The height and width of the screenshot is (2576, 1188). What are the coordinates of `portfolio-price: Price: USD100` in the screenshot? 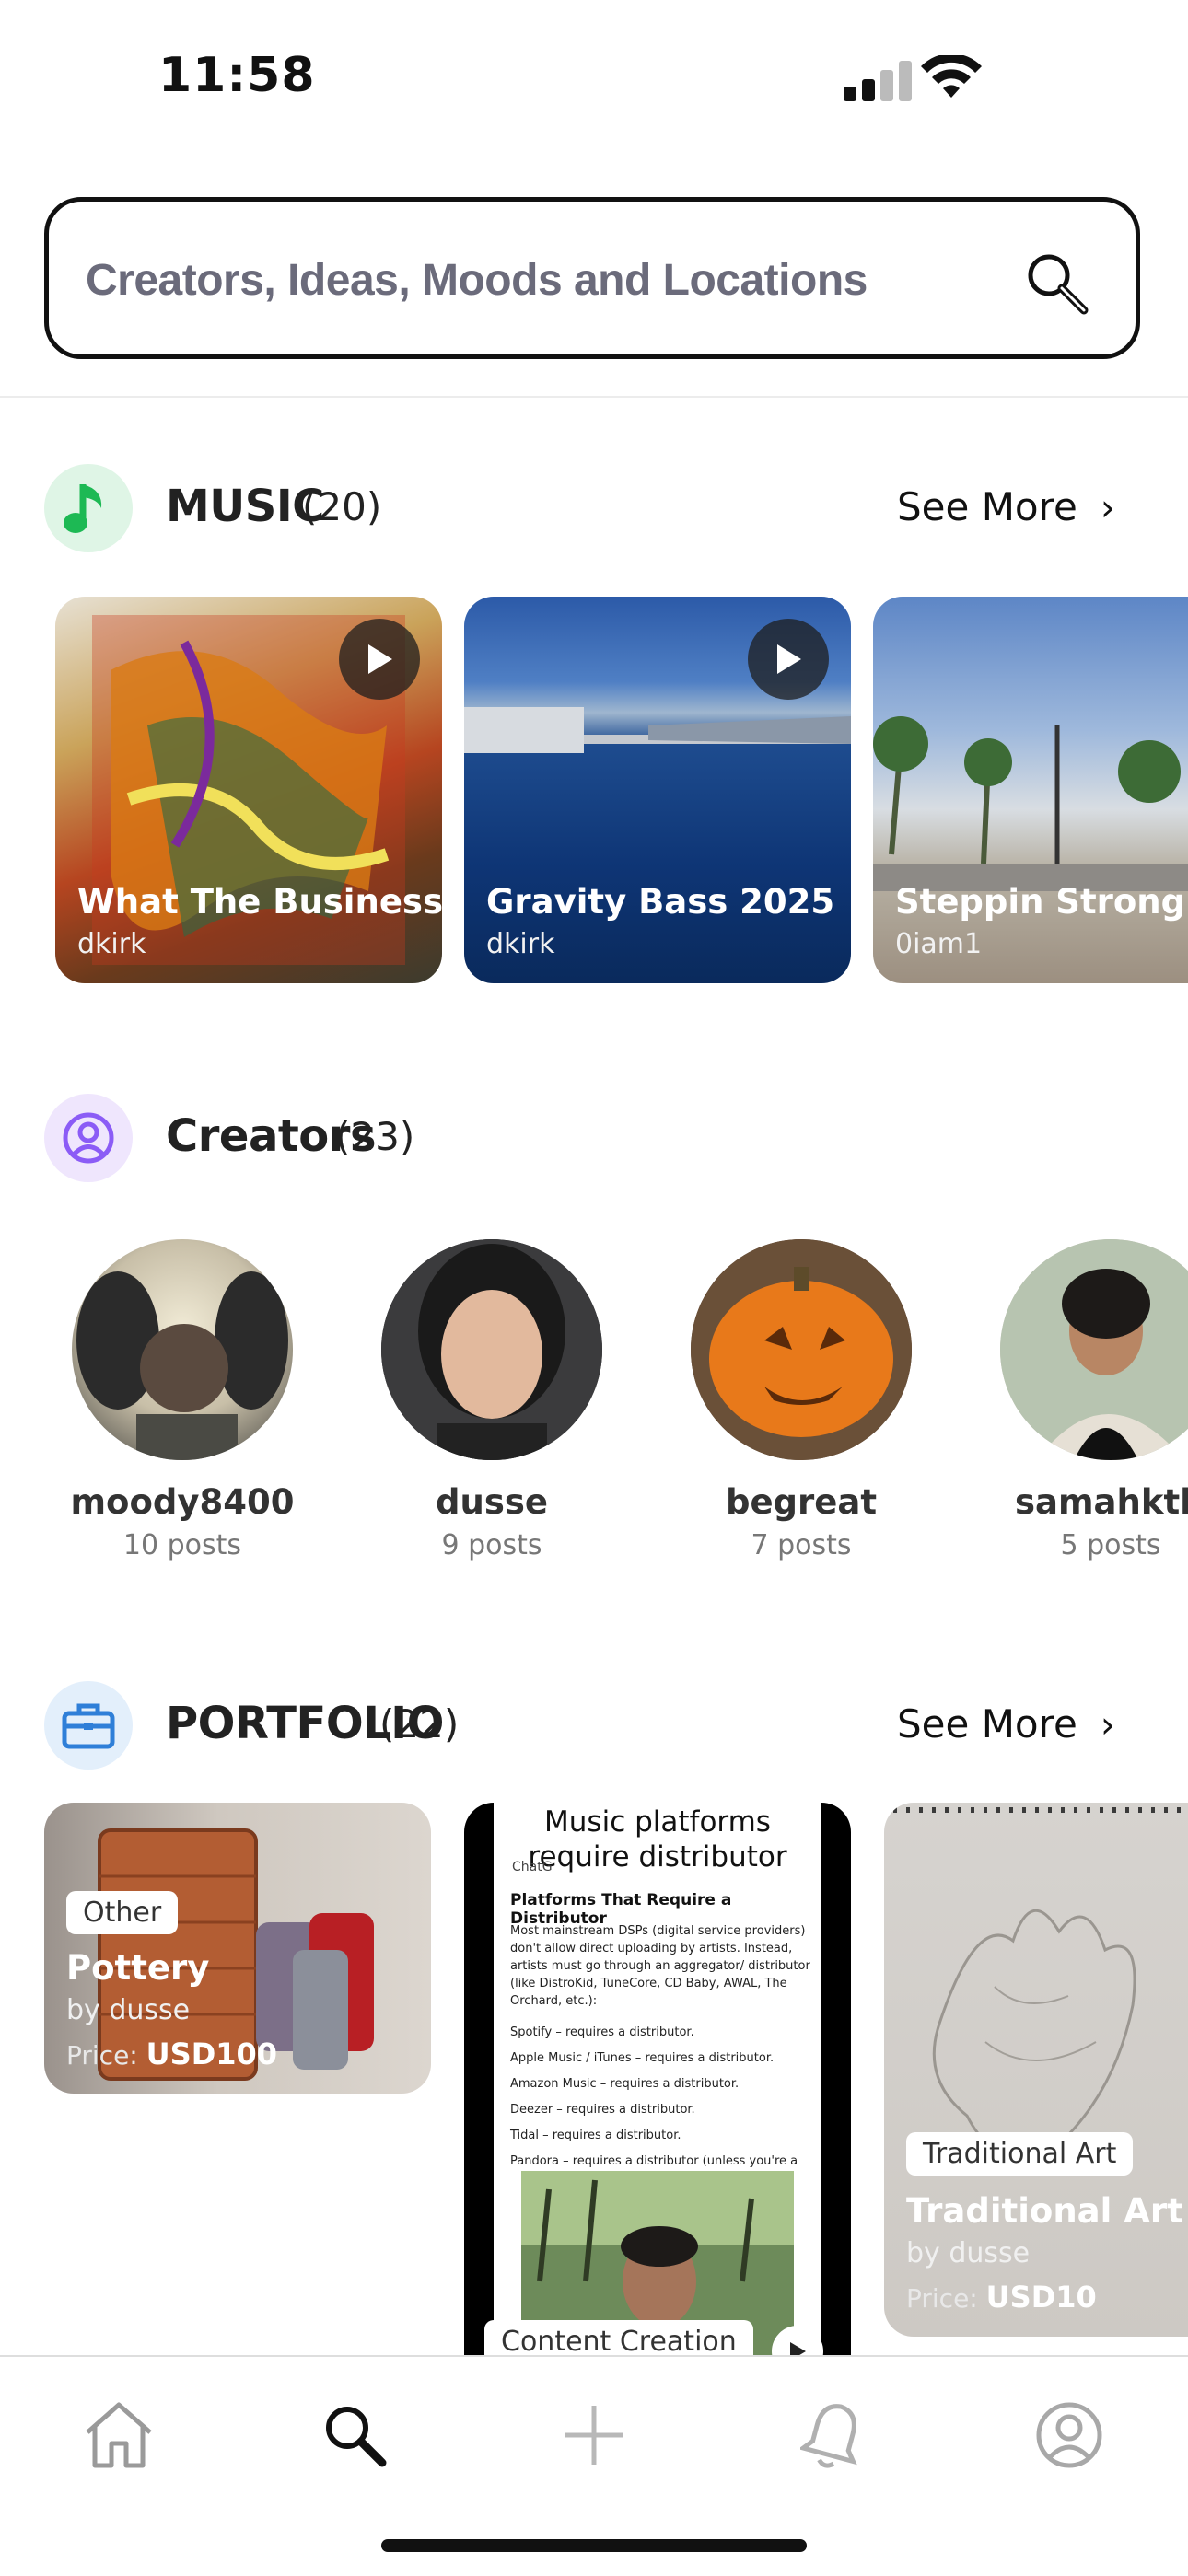 It's located at (172, 2053).